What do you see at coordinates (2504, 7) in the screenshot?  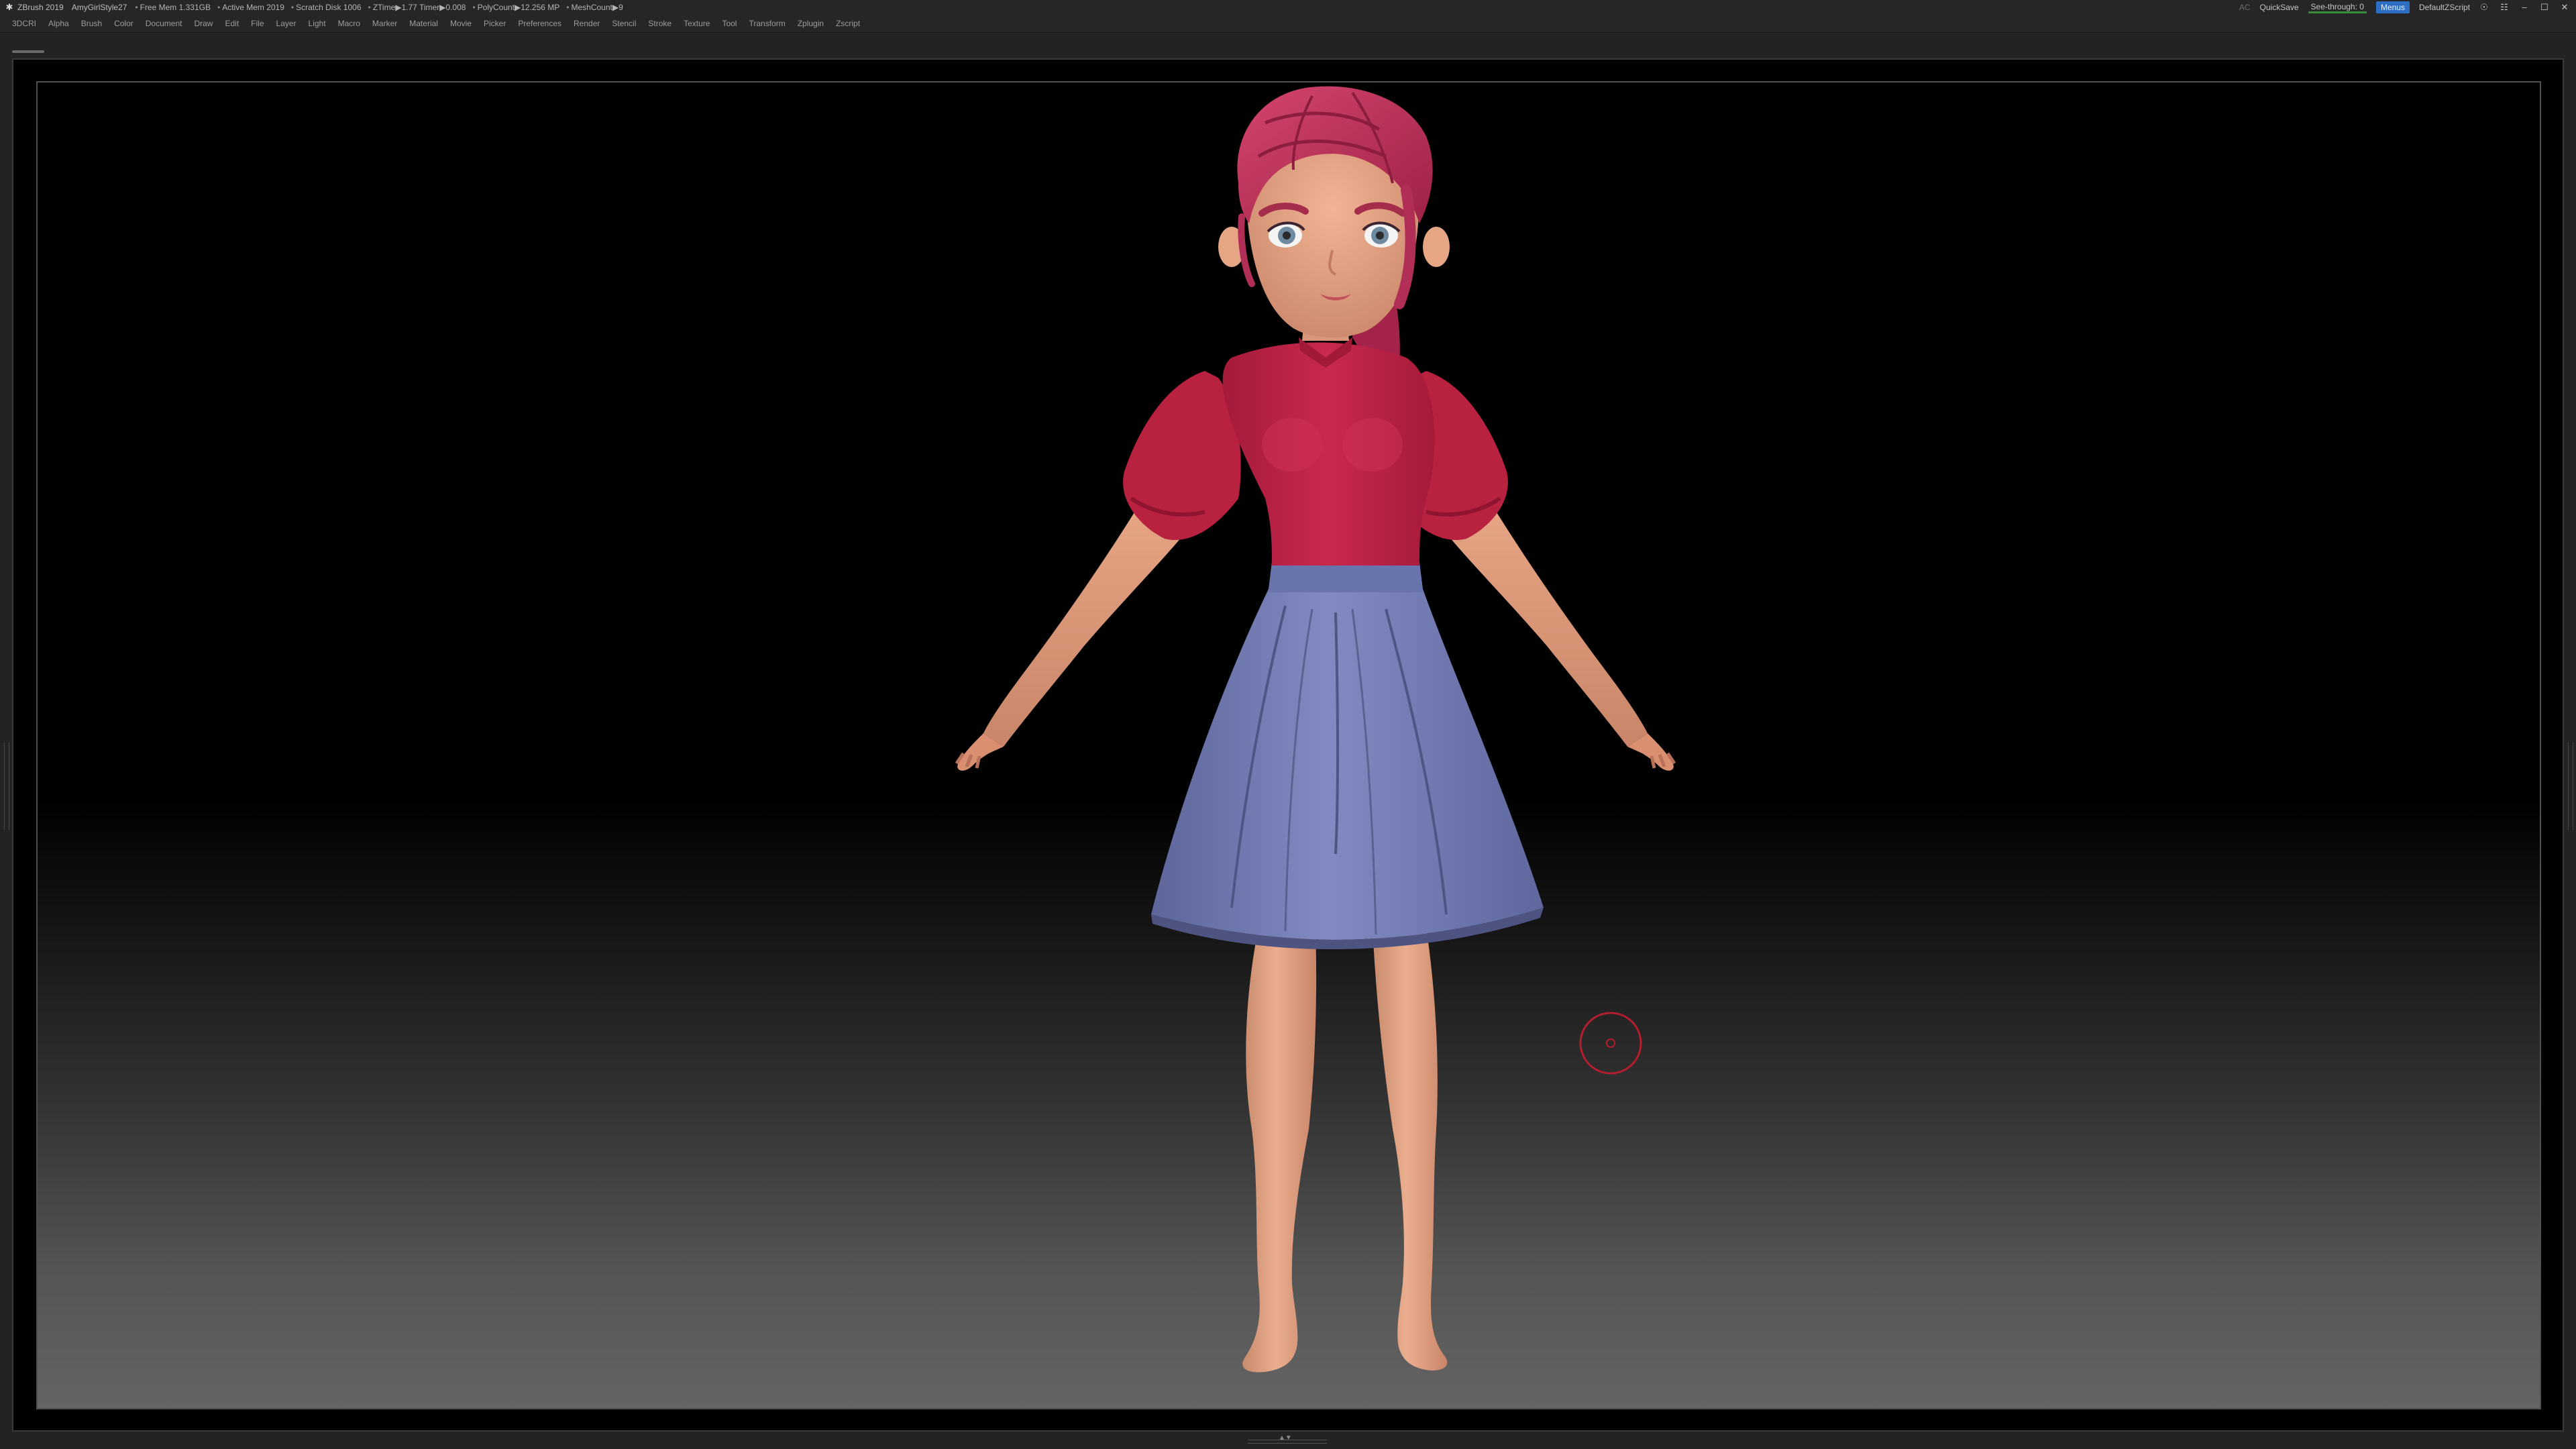 I see `layout-icon: ☷` at bounding box center [2504, 7].